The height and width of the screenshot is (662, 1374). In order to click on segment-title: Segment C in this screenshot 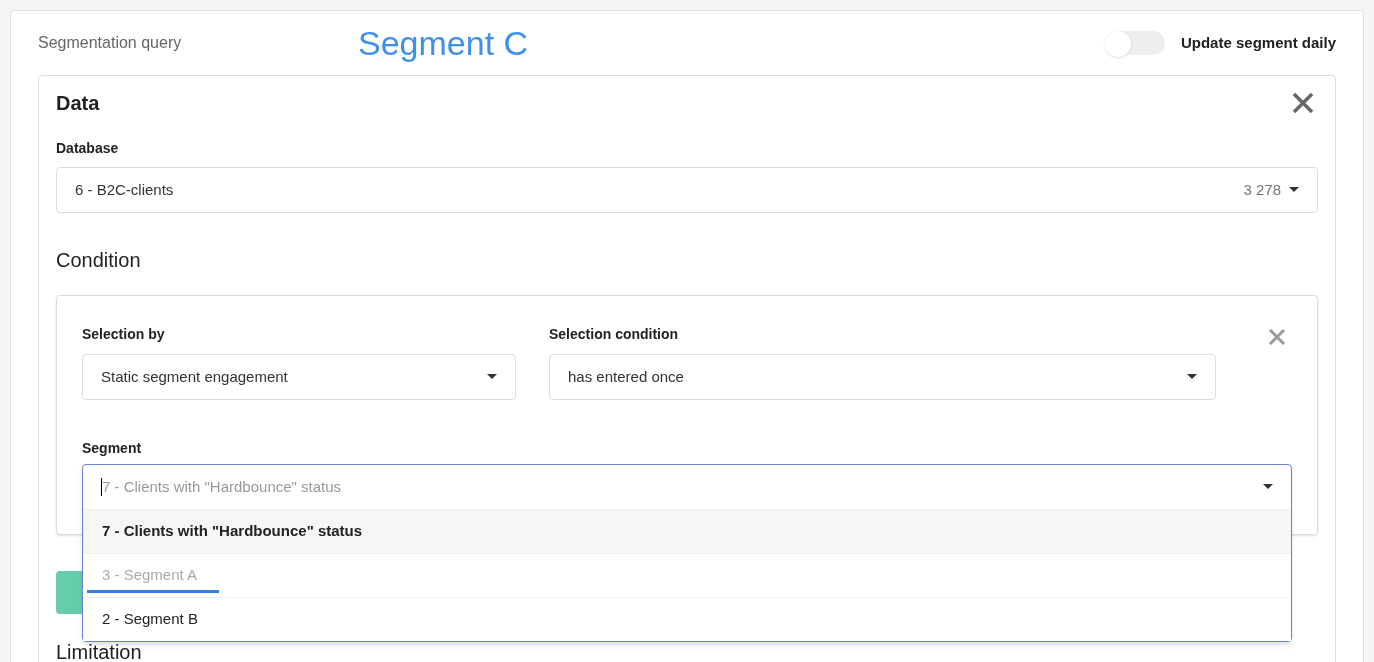, I will do `click(443, 43)`.